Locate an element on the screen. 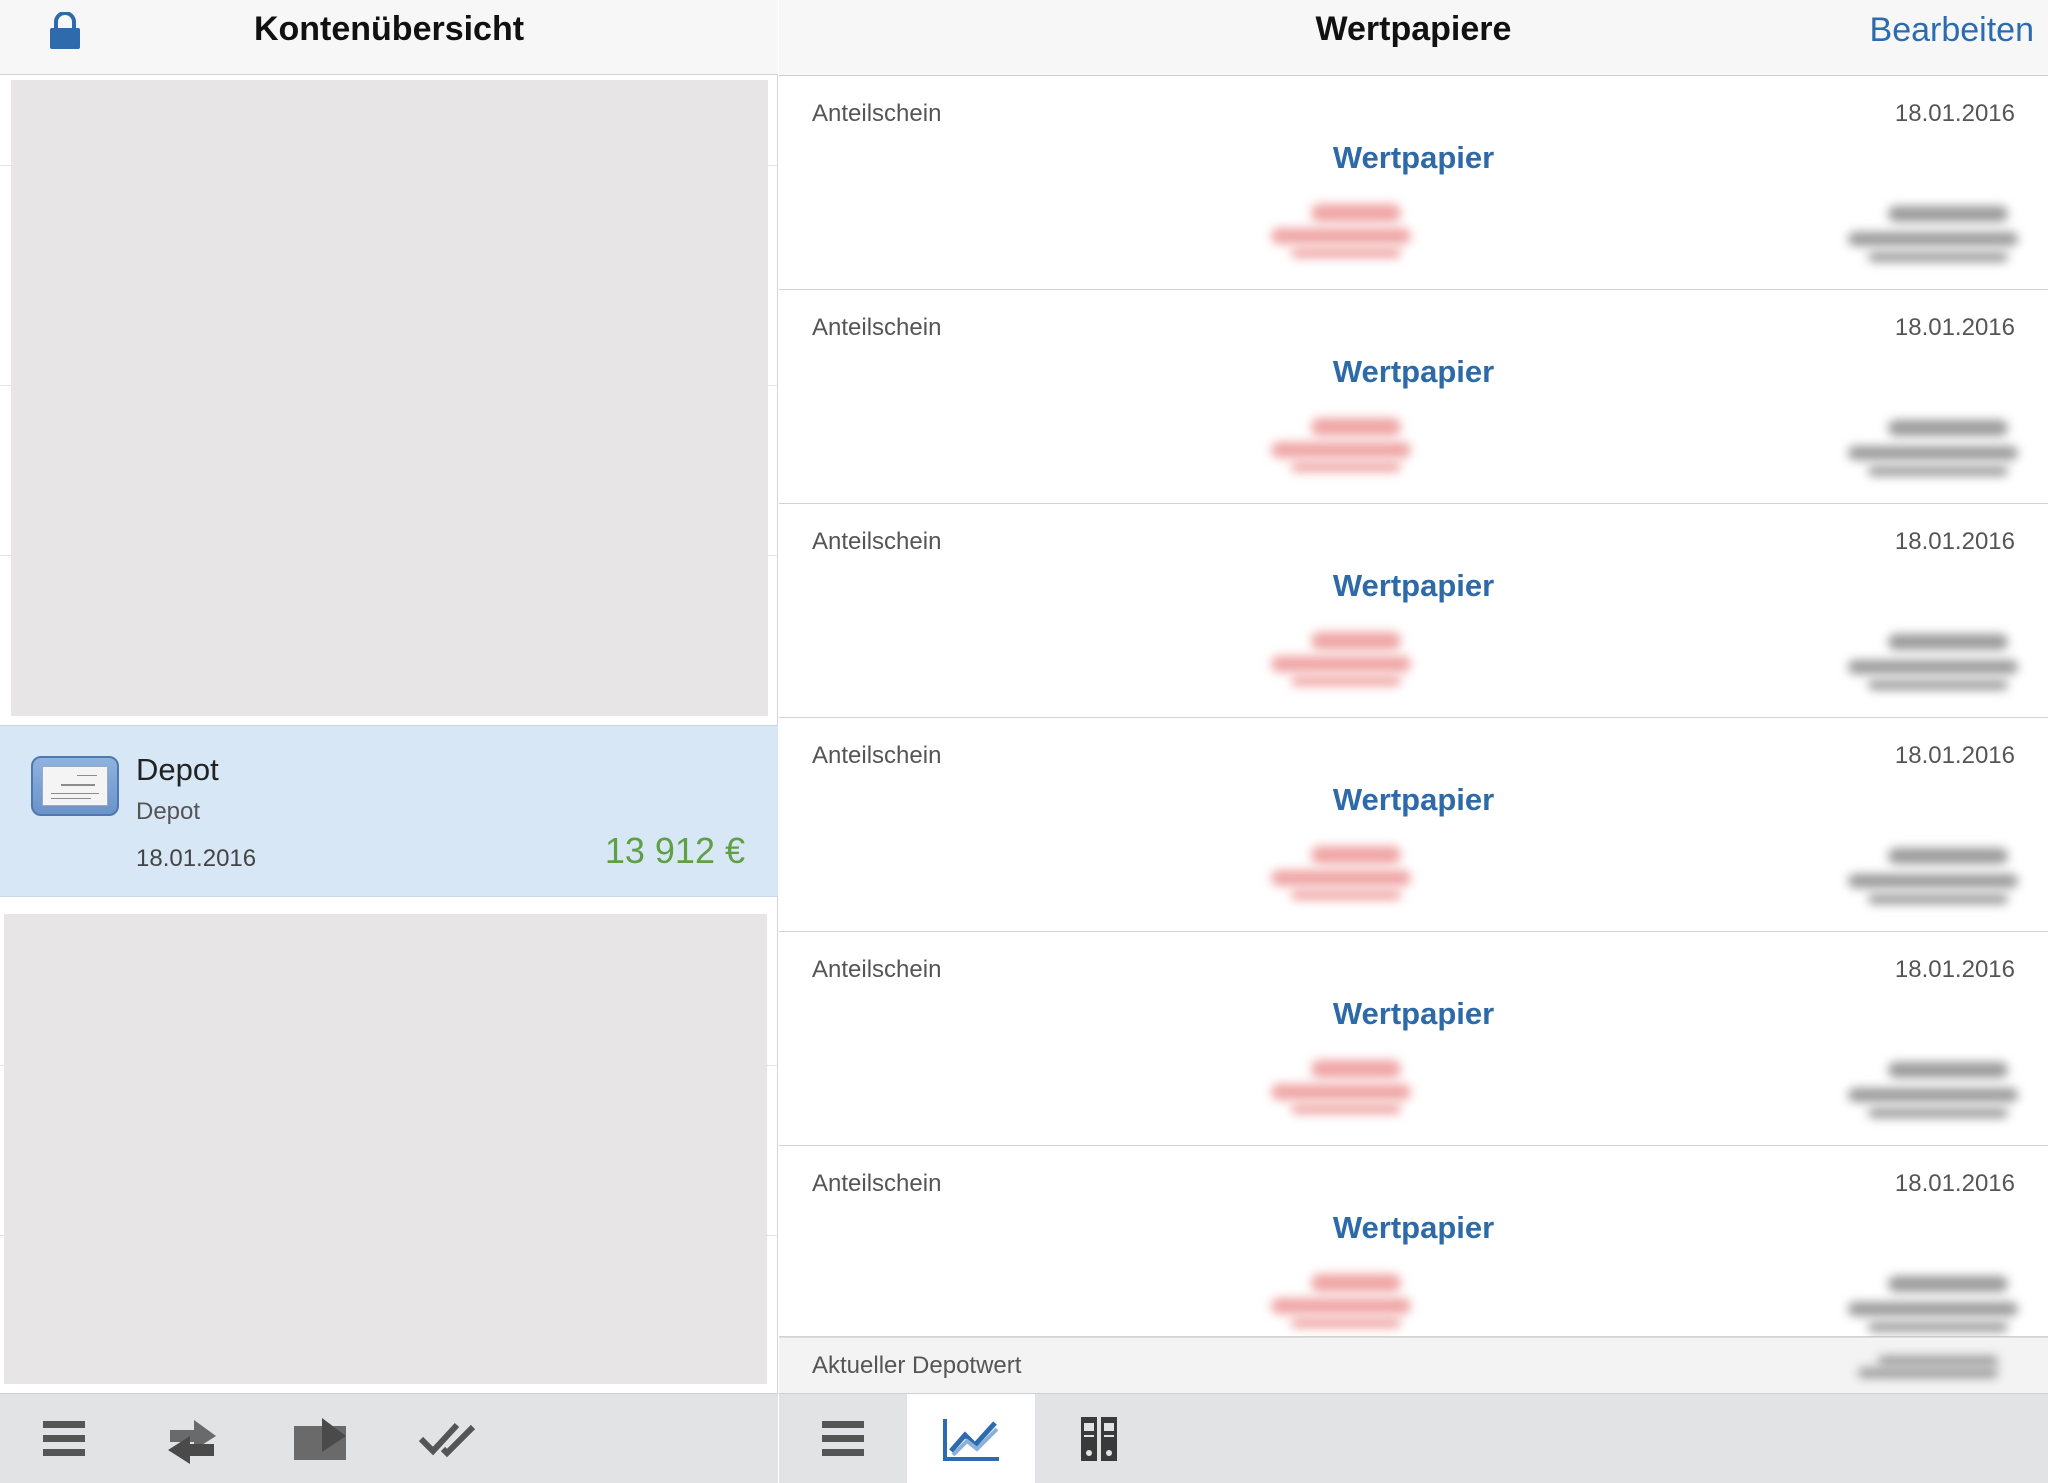 This screenshot has height=1483, width=2048. edit-button: Bearbeiten is located at coordinates (1952, 30).